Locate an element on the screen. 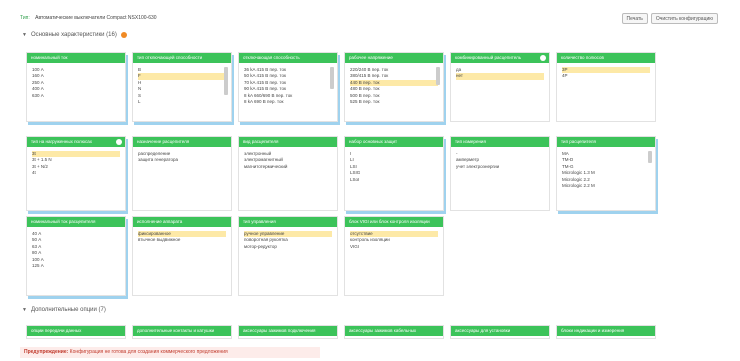  option-item: 50 А is located at coordinates (76, 240).